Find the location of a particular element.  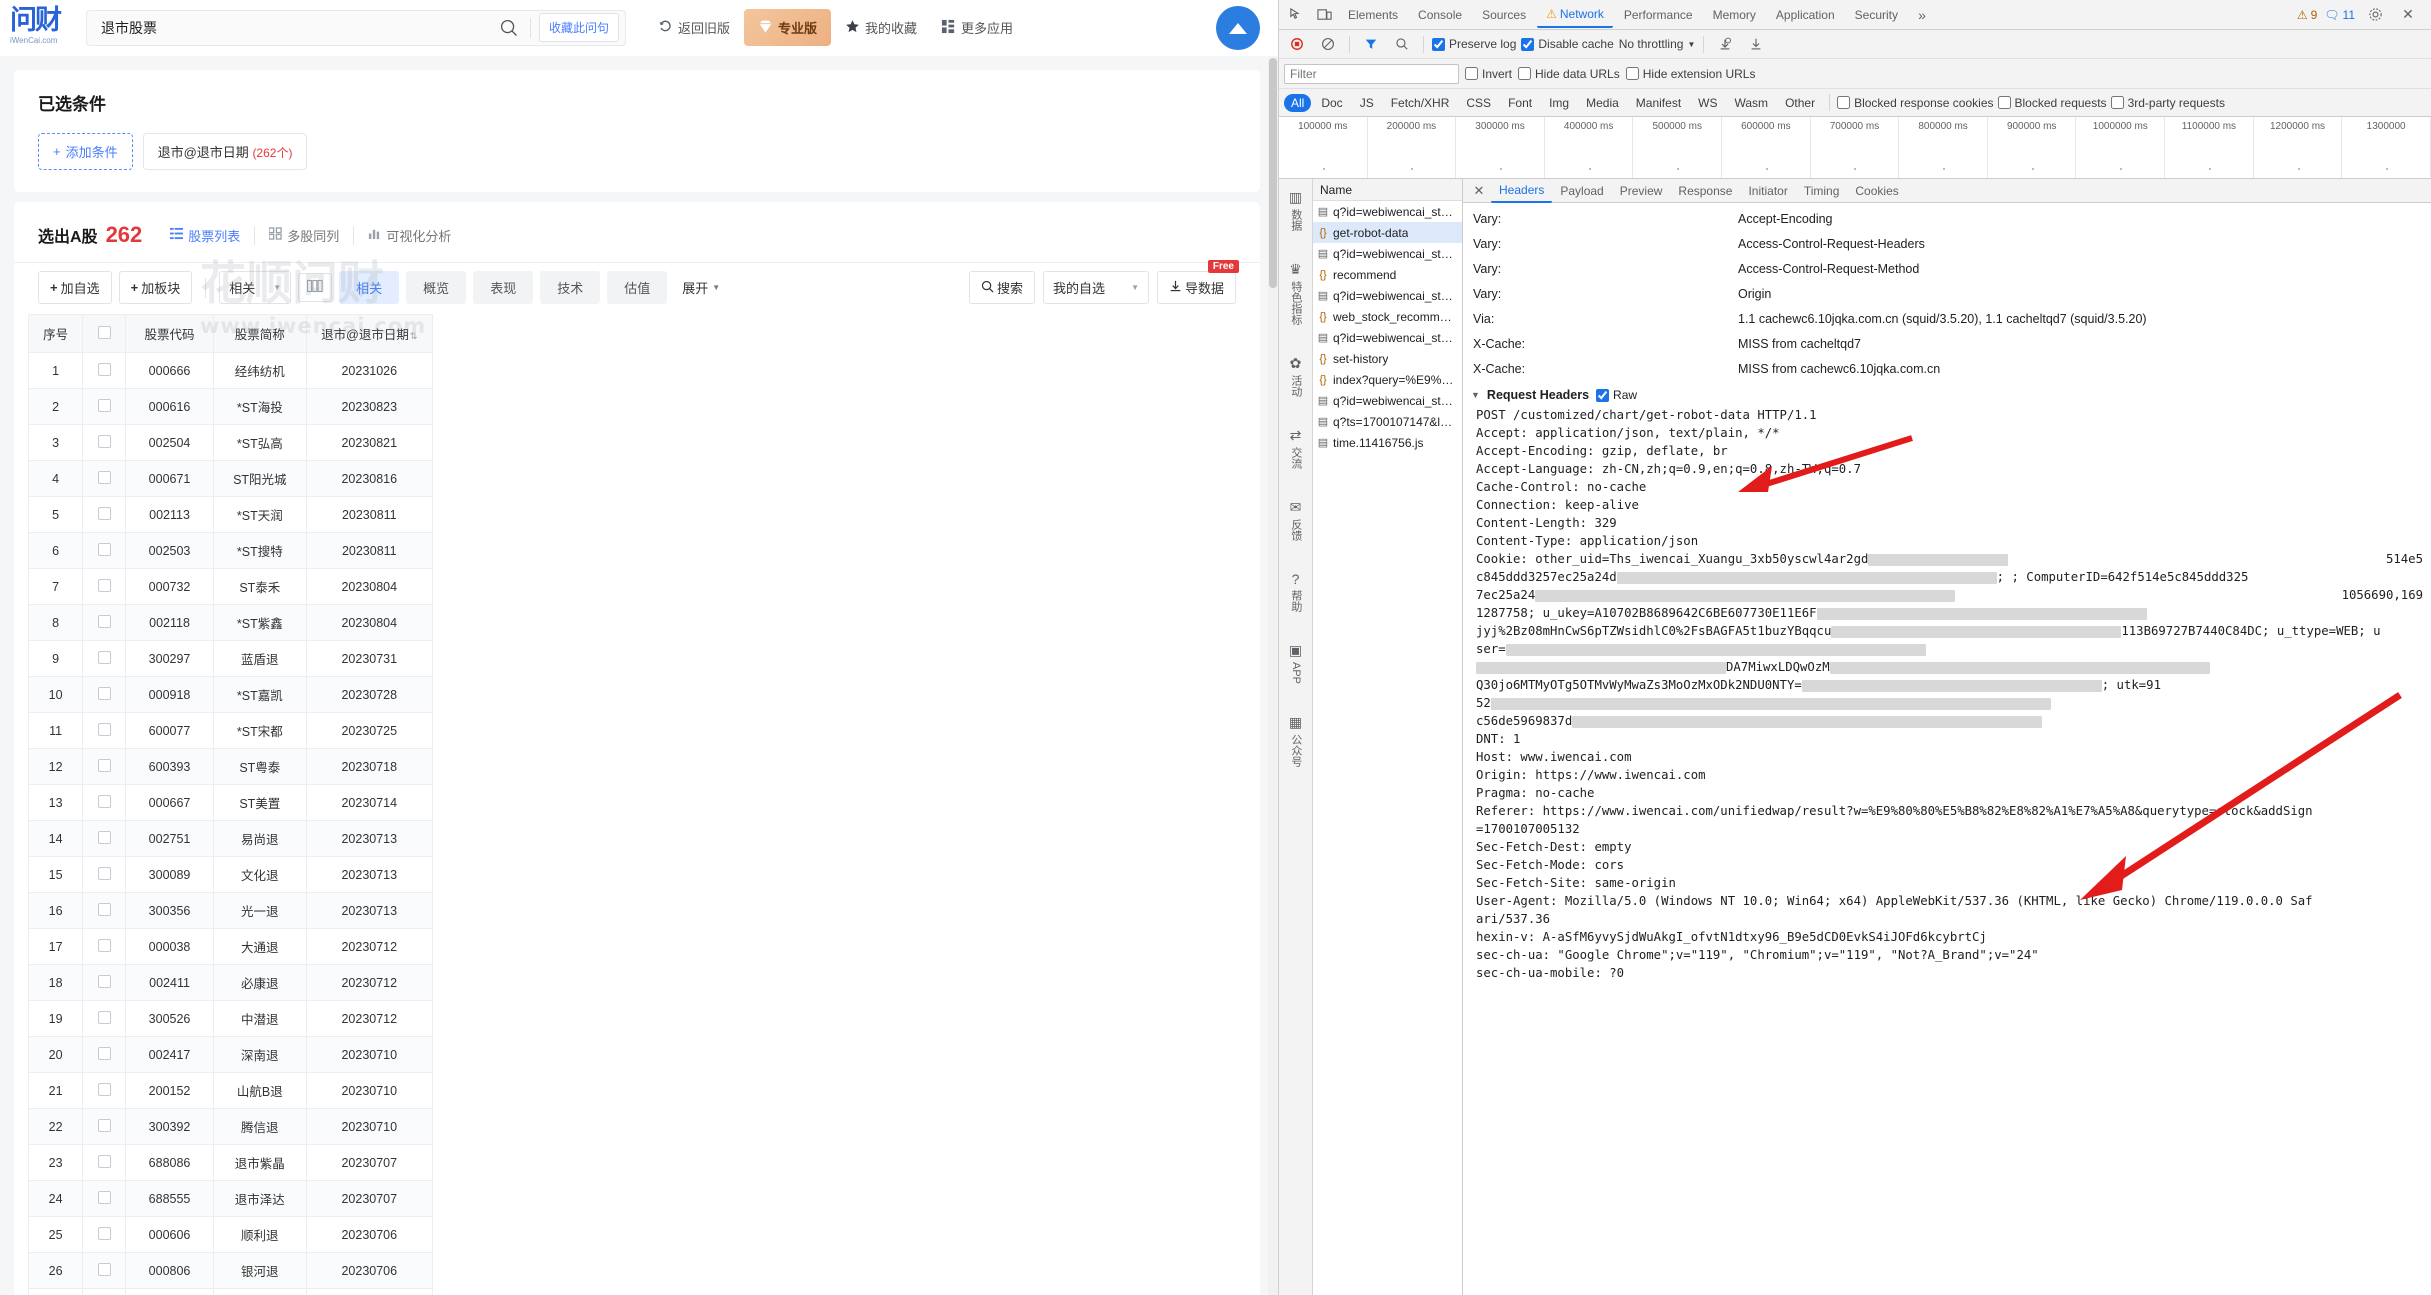

request-item: {} get-robot-data is located at coordinates (1387, 232).